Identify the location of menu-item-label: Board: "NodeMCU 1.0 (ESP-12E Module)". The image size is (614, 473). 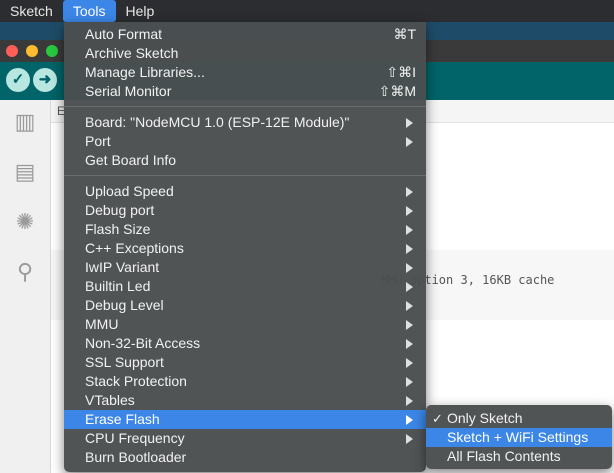
(217, 122).